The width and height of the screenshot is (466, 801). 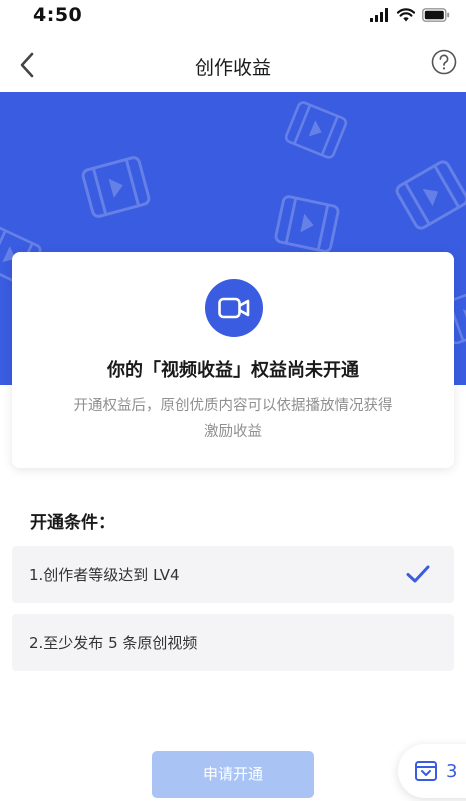 What do you see at coordinates (104, 575) in the screenshot?
I see `condition-label: 1.创作者等级达到 LV4` at bounding box center [104, 575].